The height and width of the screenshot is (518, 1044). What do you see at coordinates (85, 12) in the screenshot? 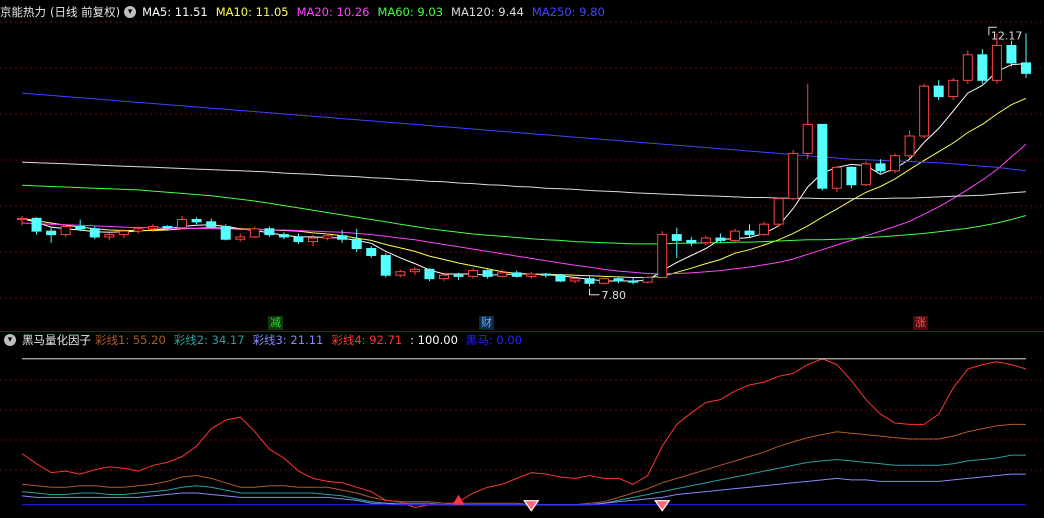
I see `period-label: (日线 前复权)` at bounding box center [85, 12].